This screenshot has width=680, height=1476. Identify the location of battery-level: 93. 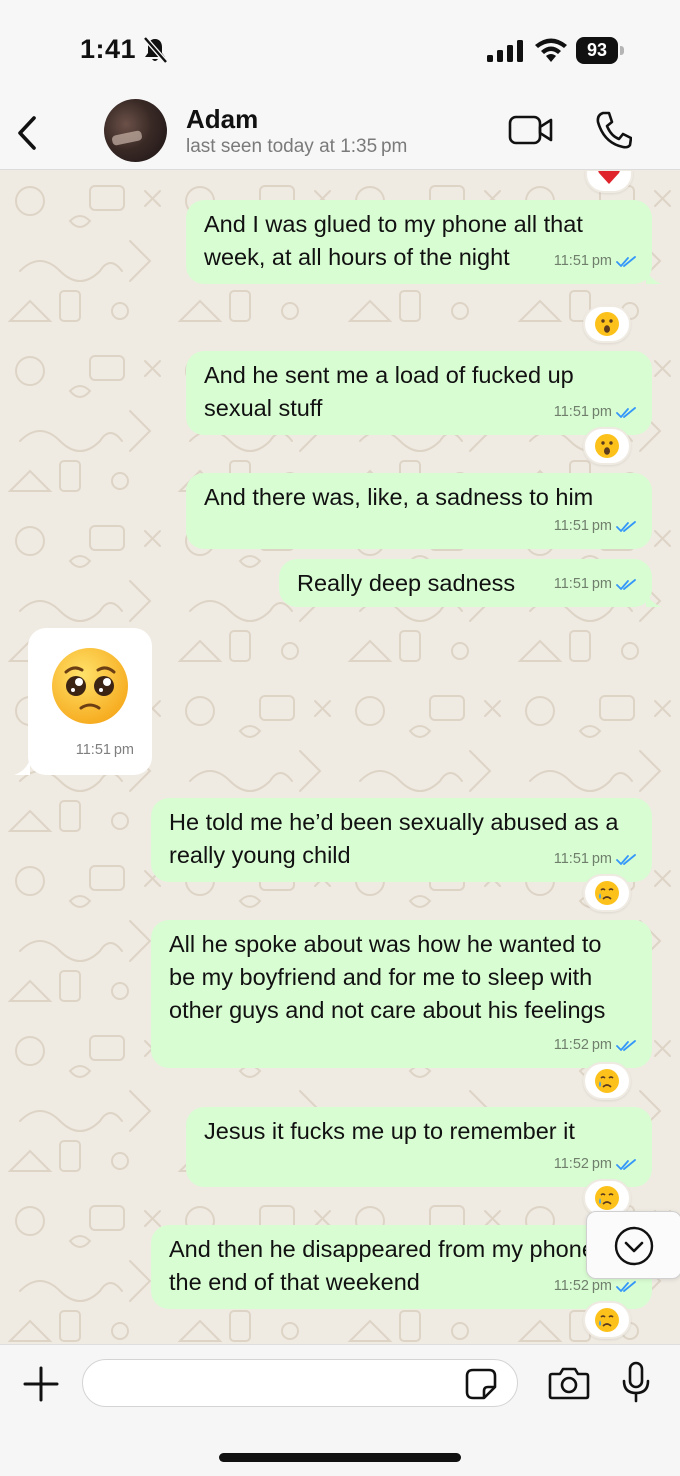
(597, 50).